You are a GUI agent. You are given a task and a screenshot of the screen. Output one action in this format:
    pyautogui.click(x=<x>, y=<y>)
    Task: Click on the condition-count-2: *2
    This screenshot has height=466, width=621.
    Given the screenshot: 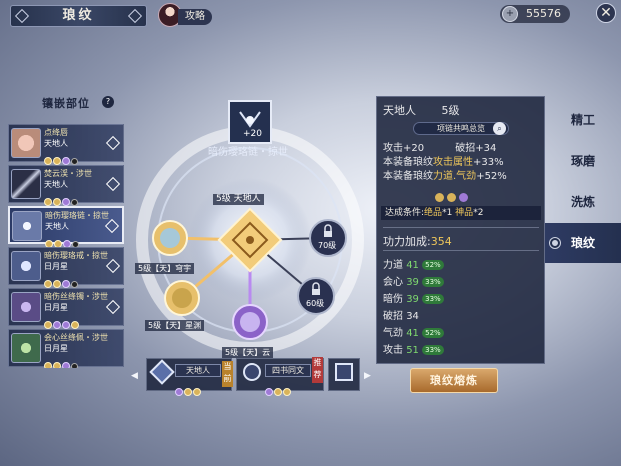 What is the action you would take?
    pyautogui.click(x=478, y=213)
    